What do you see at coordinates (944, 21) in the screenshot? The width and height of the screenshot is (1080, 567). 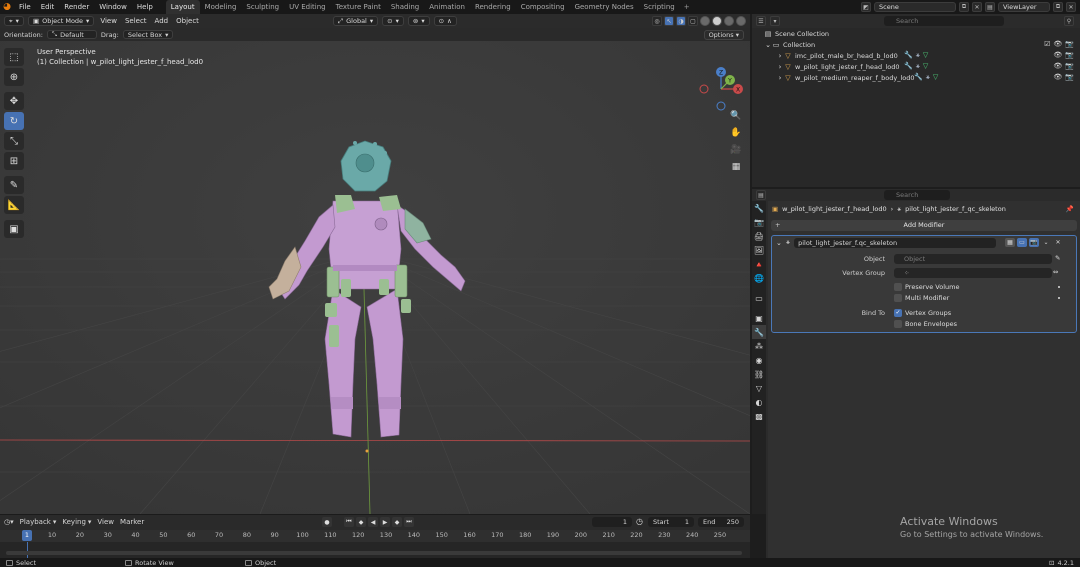 I see `outliner-search-input: Search` at bounding box center [944, 21].